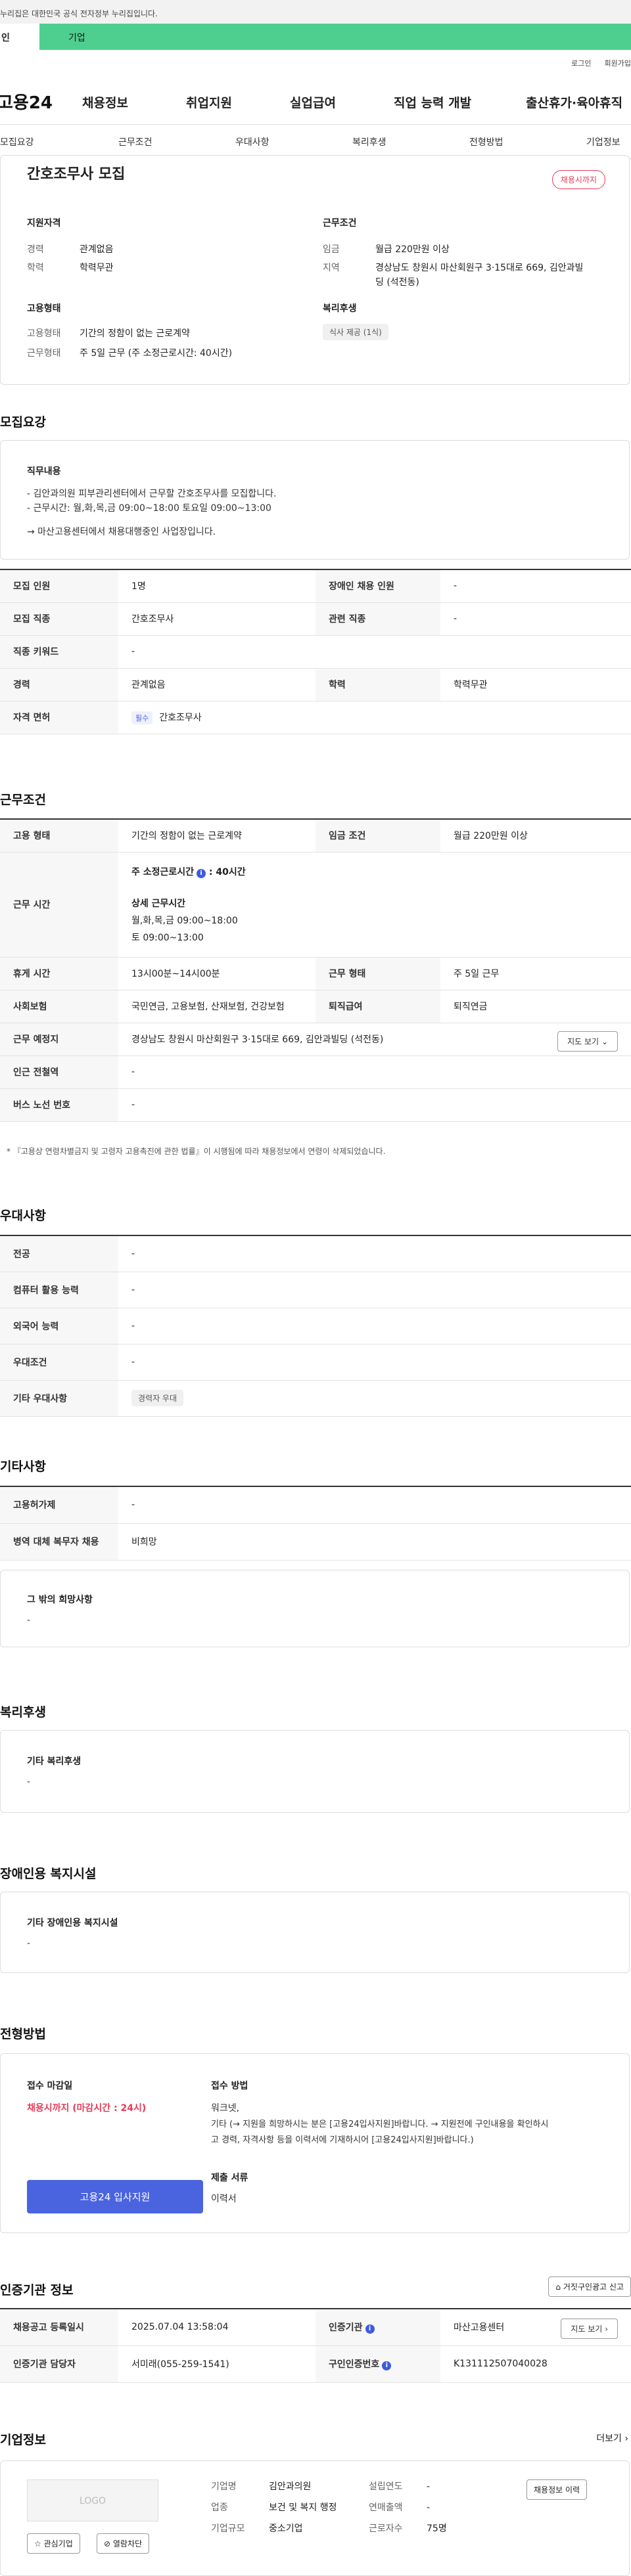 The width and height of the screenshot is (631, 2576). What do you see at coordinates (315, 1006) in the screenshot?
I see `table-row: 사회보험 국민연금, 고용보험, 산재보험, 건강보험 퇴직급여 퇴직연금` at bounding box center [315, 1006].